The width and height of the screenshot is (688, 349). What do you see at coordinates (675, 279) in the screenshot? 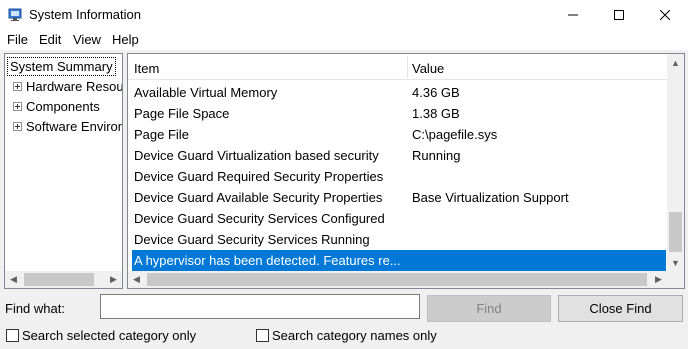
I see `scrollbar-corner` at bounding box center [675, 279].